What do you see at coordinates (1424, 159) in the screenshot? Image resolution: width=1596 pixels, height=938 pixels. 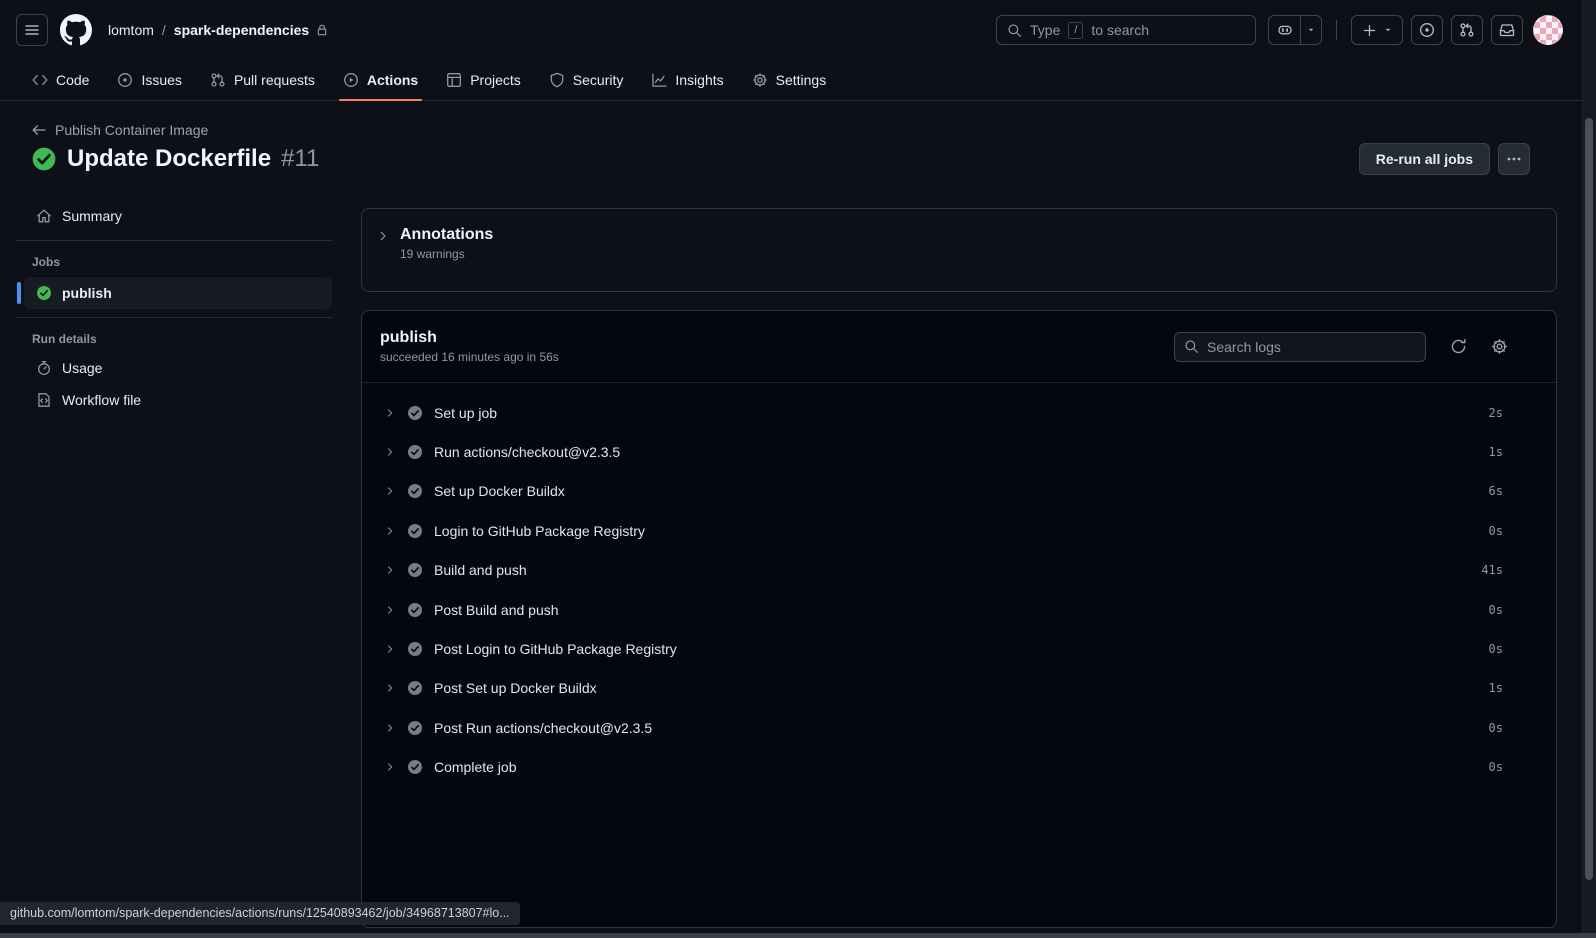 I see `rerun-all-jobs-button: Re-run all jobs` at bounding box center [1424, 159].